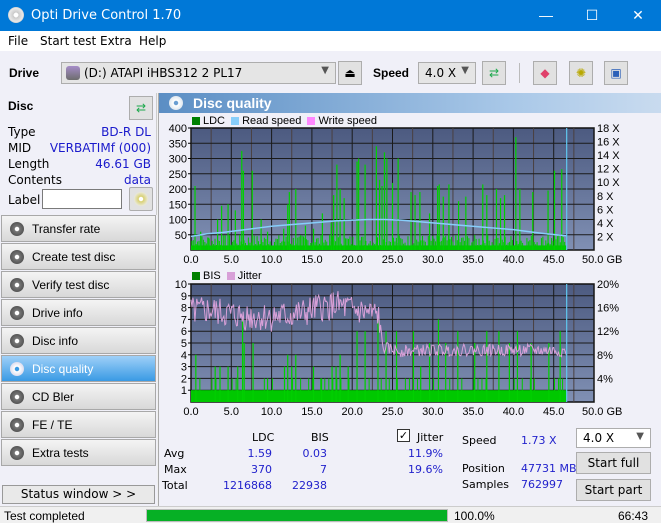 The image size is (661, 523). I want to click on nav-cd-bler: CD Bler, so click(78, 396).